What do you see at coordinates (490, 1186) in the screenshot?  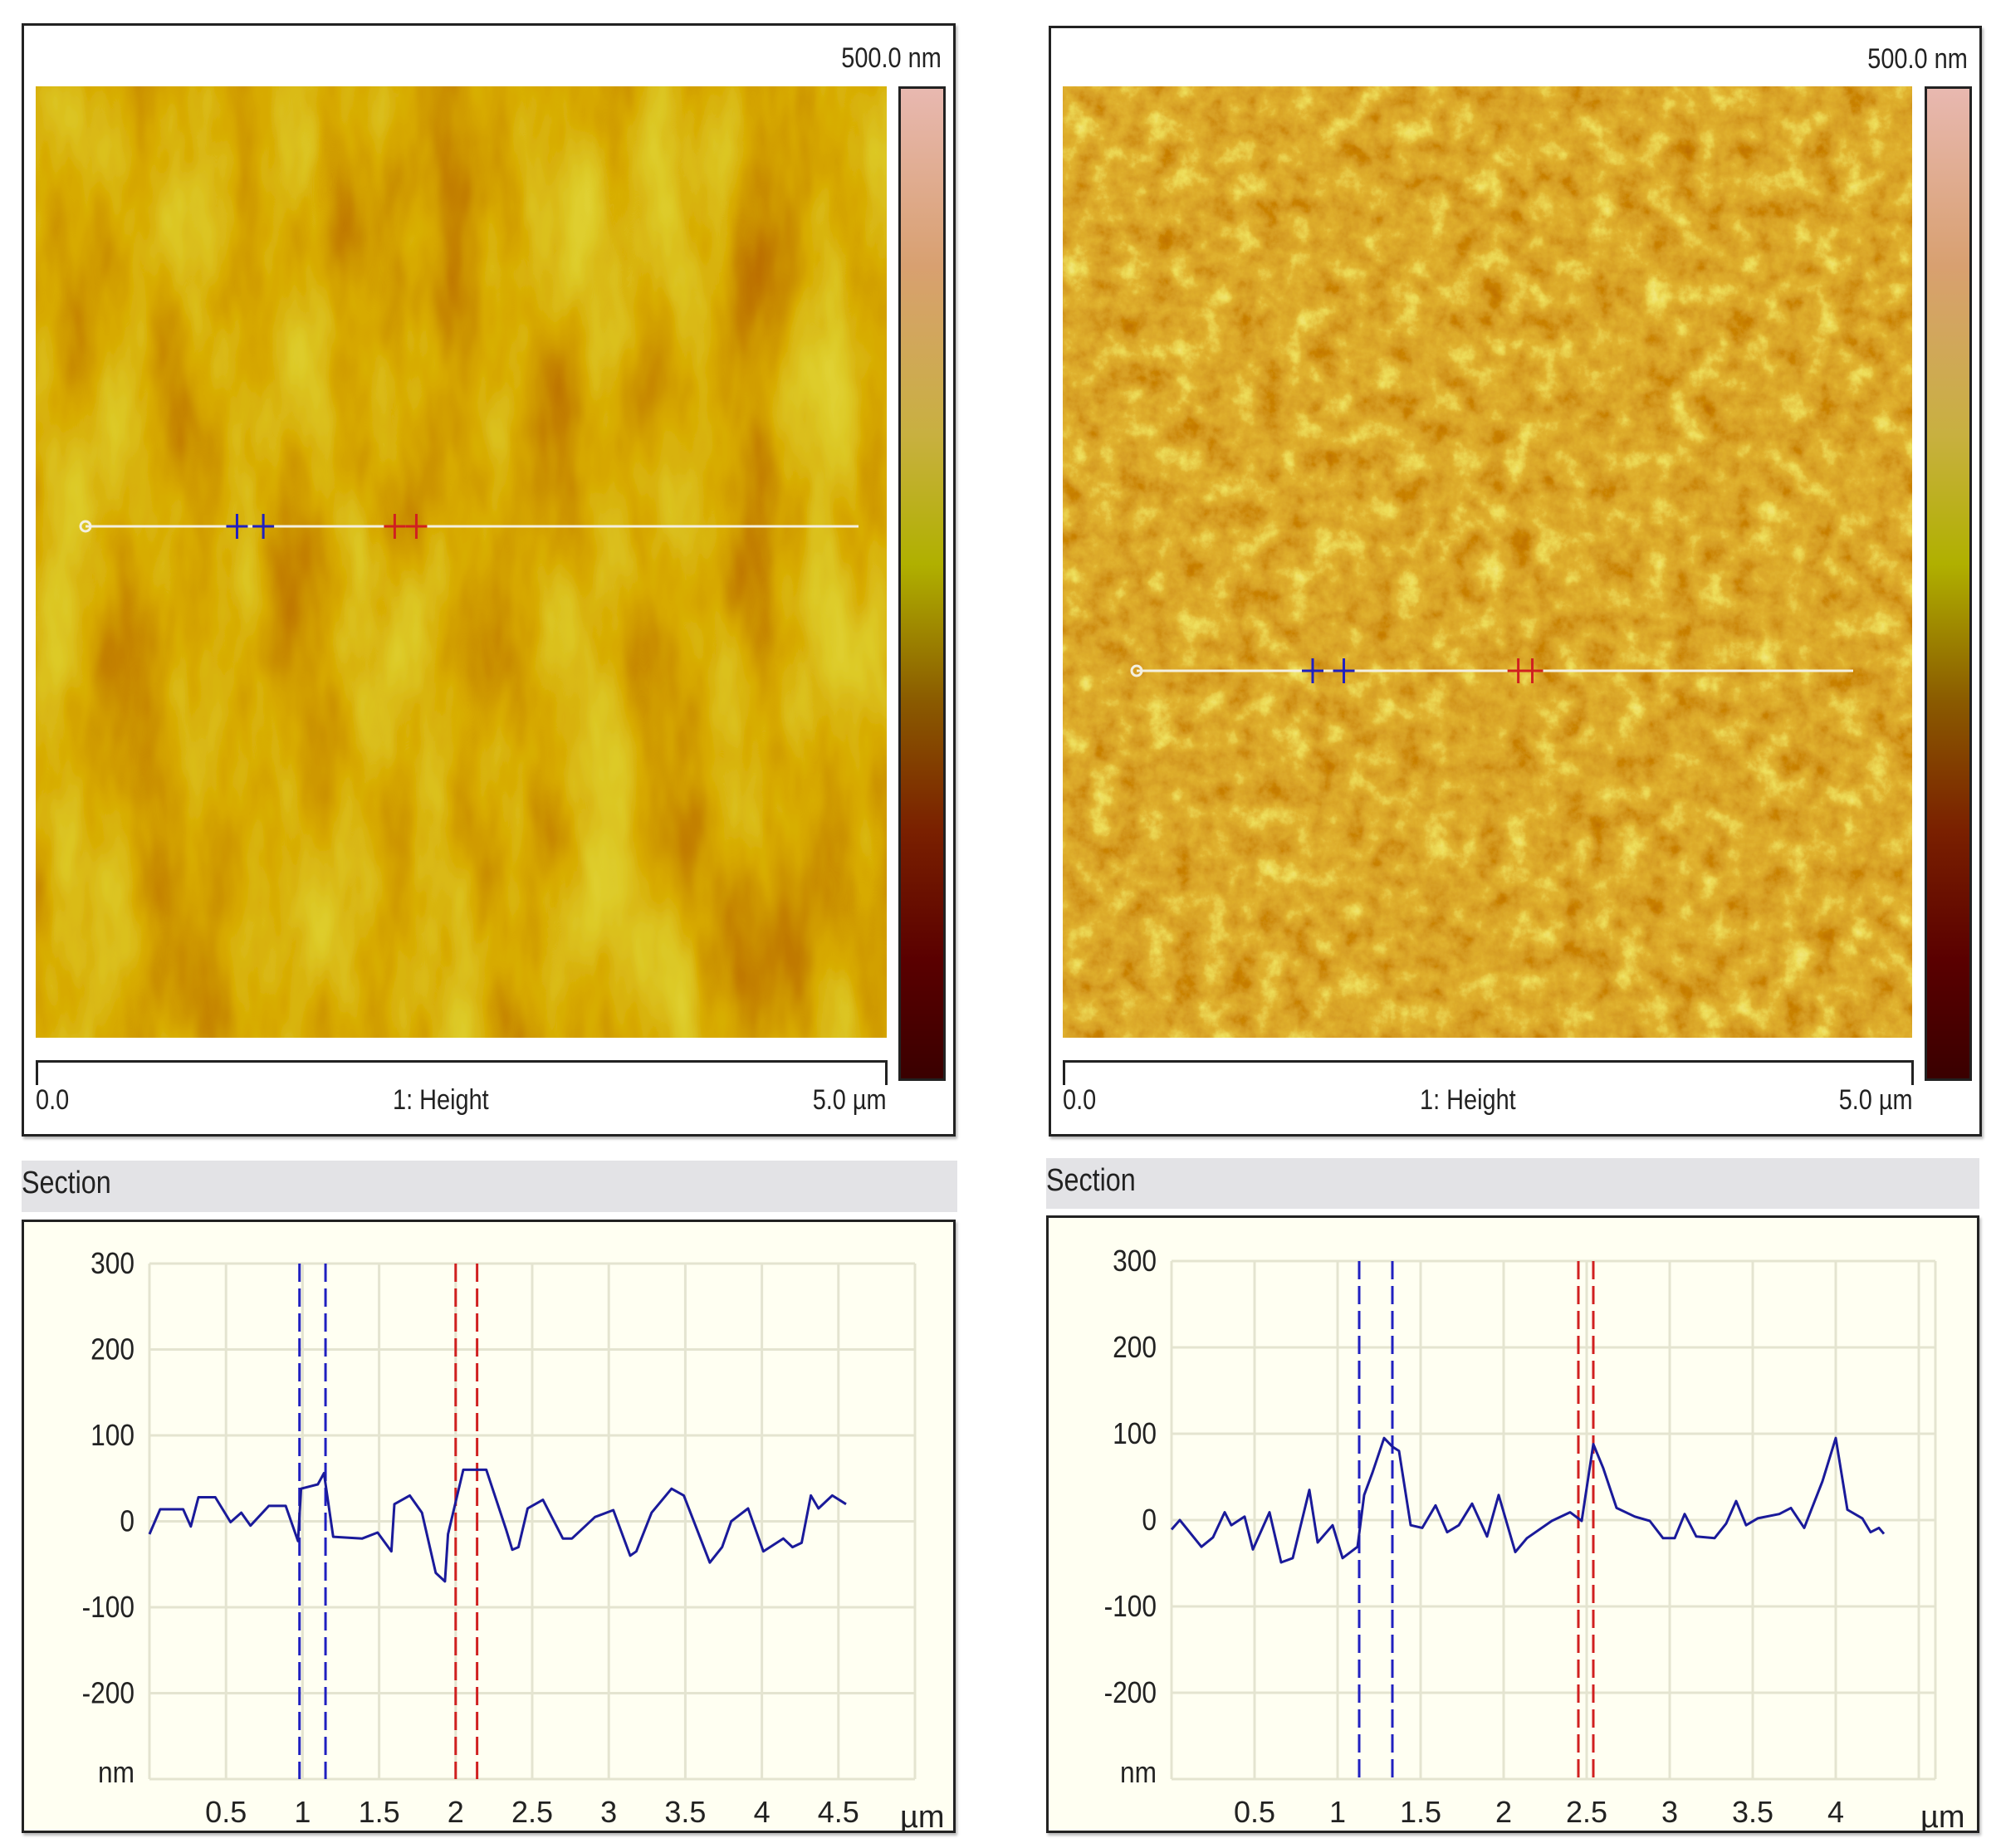 I see `section-header-left: Section` at bounding box center [490, 1186].